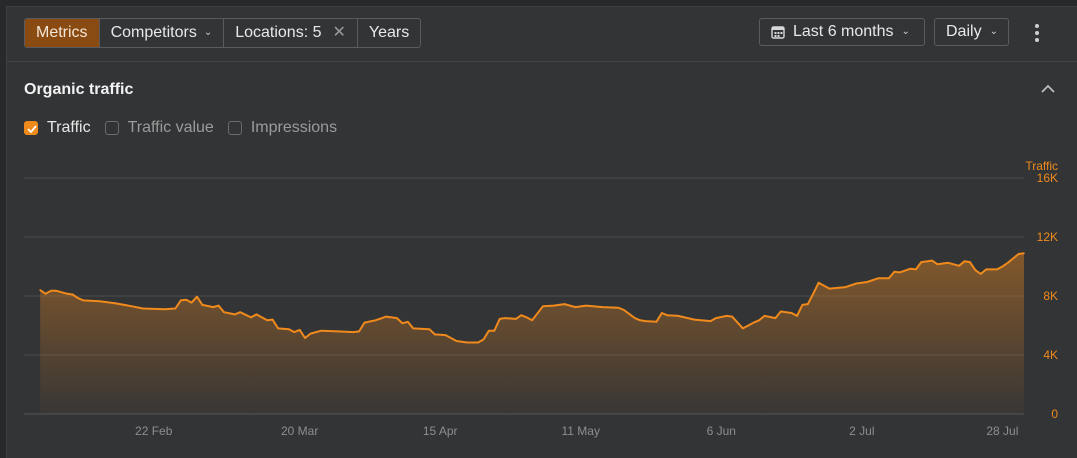  I want to click on y-tick-label: 12K, so click(1047, 237).